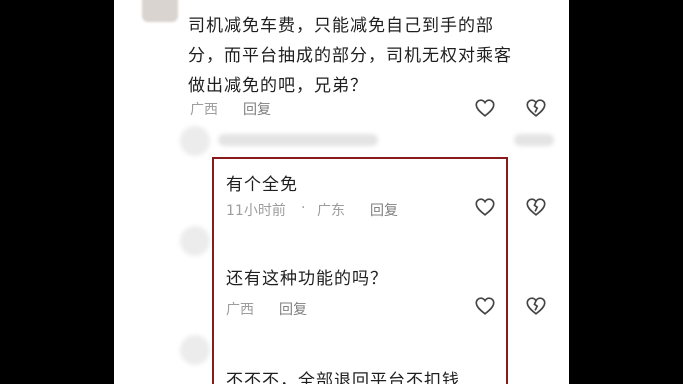  What do you see at coordinates (256, 211) in the screenshot?
I see `reply-time: 11小时前` at bounding box center [256, 211].